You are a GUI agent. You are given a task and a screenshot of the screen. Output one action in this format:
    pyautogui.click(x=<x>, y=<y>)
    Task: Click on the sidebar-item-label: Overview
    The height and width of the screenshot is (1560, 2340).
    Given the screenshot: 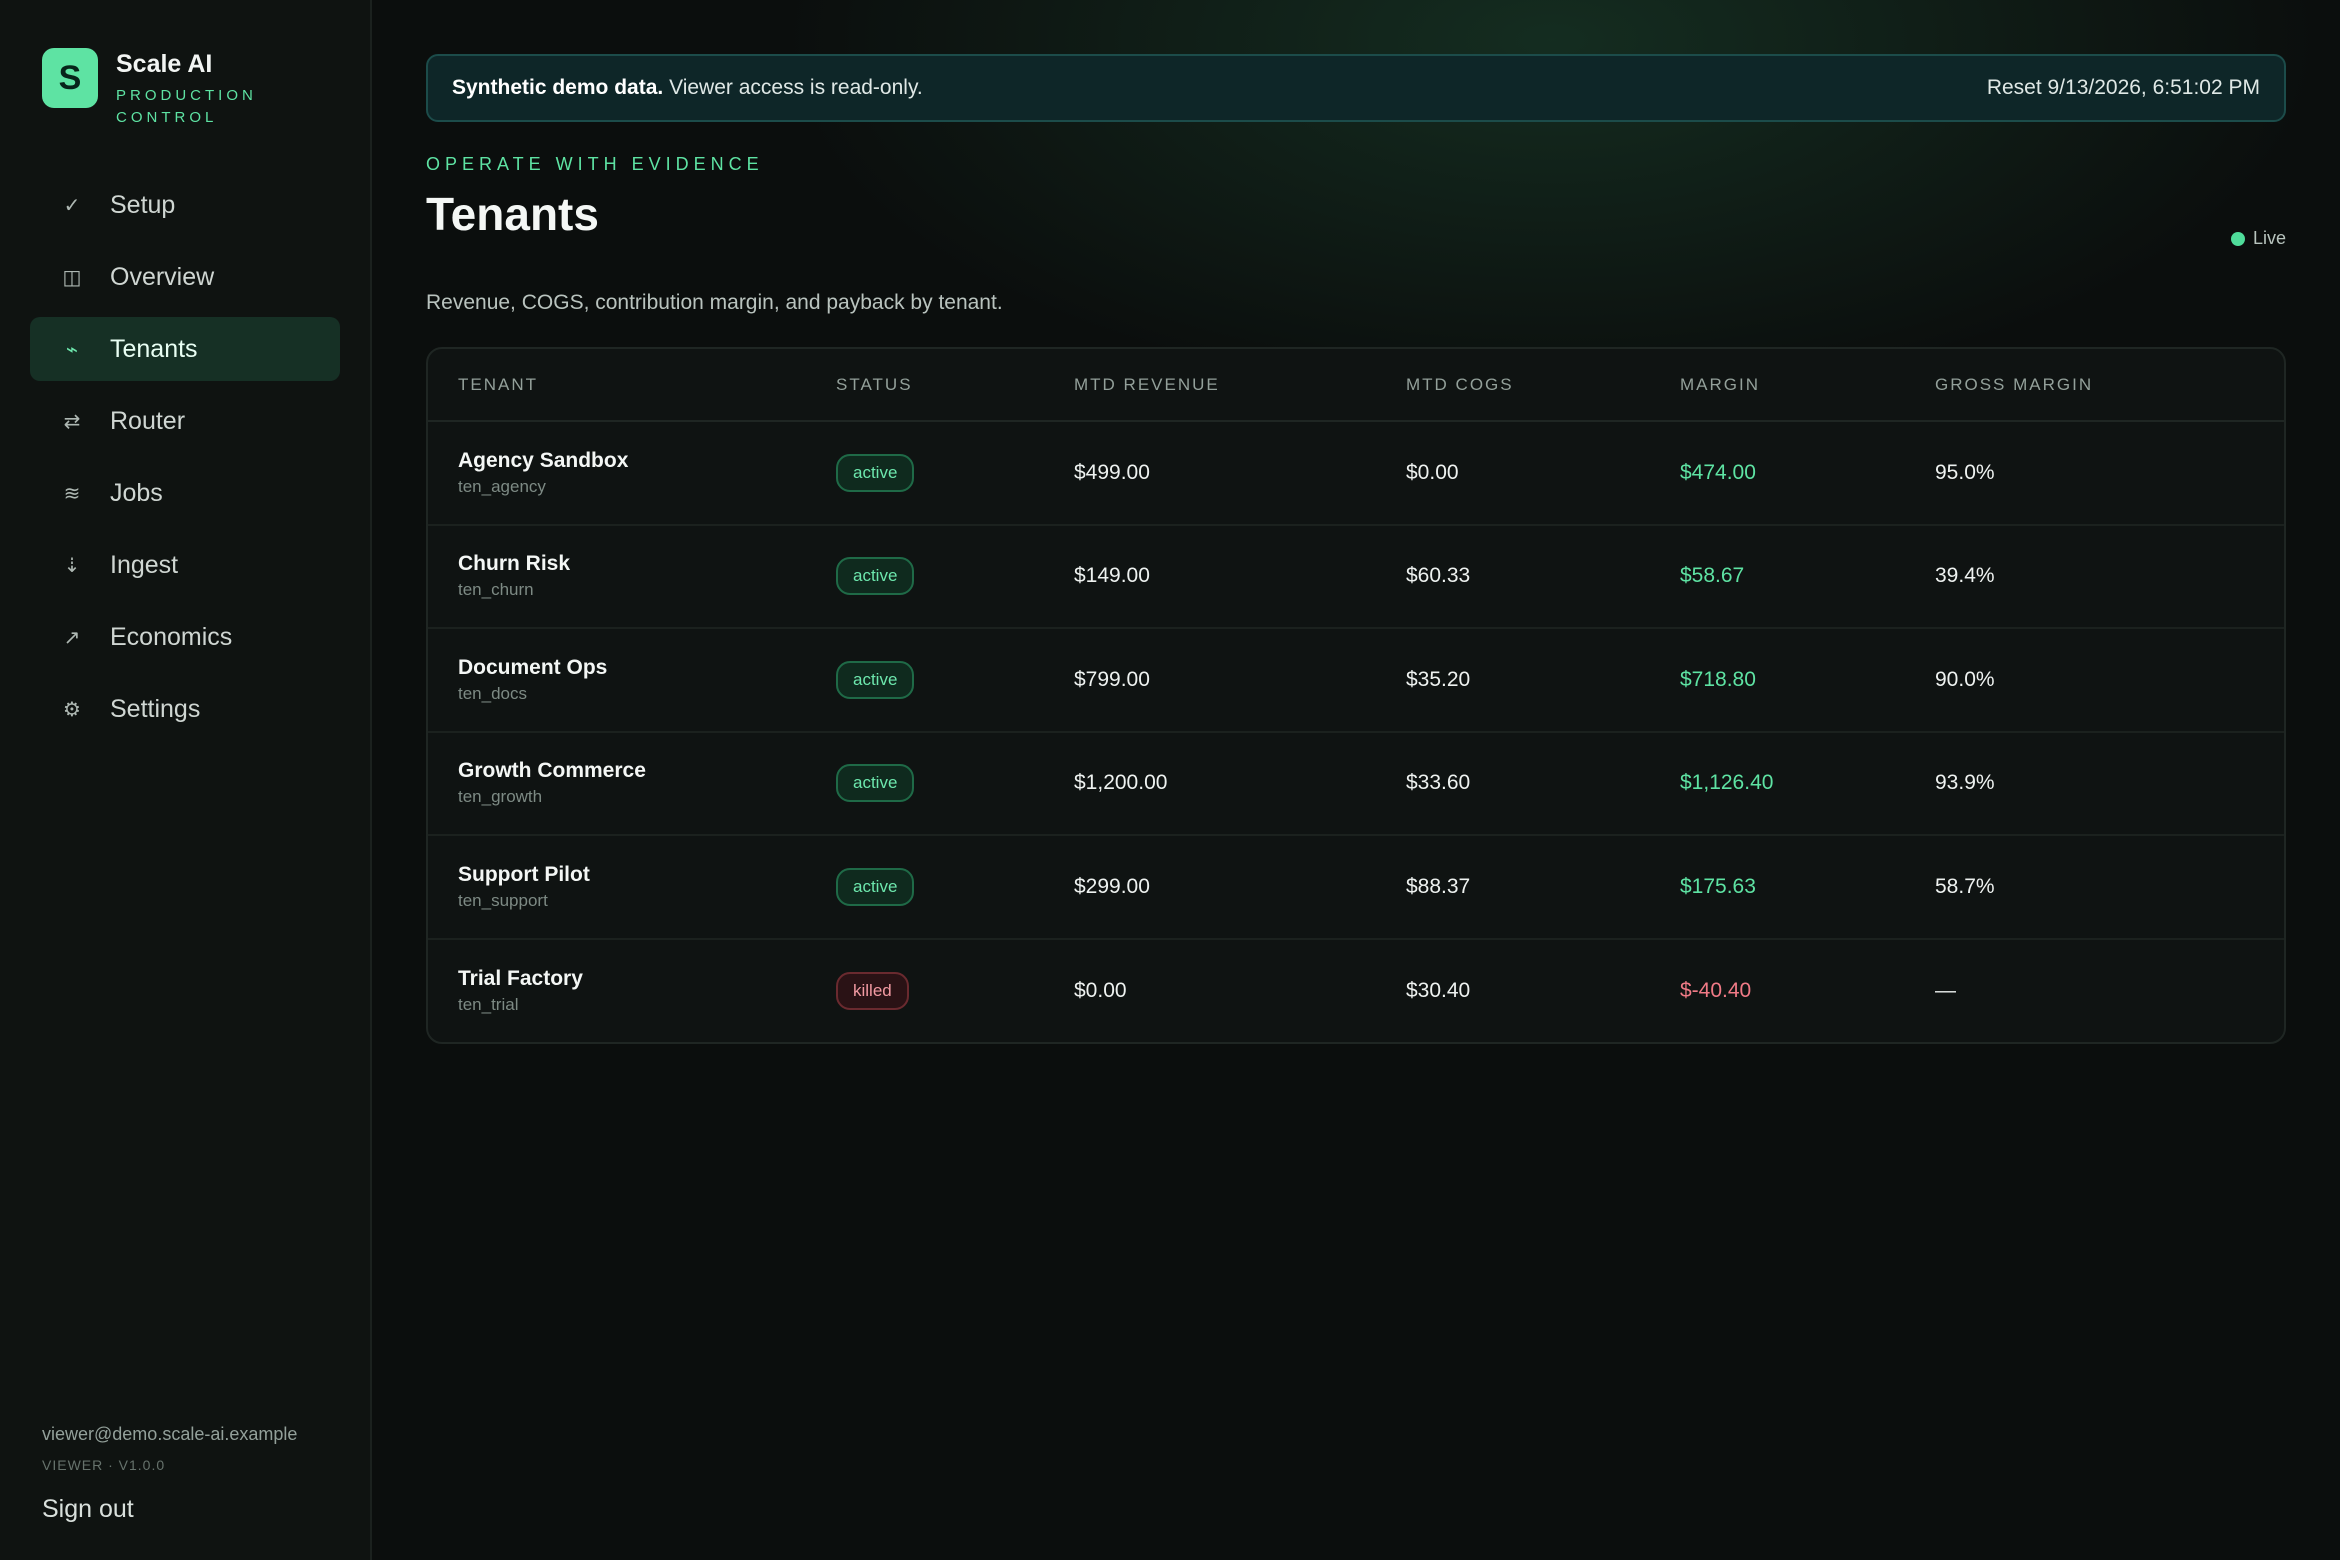 What is the action you would take?
    pyautogui.click(x=162, y=276)
    